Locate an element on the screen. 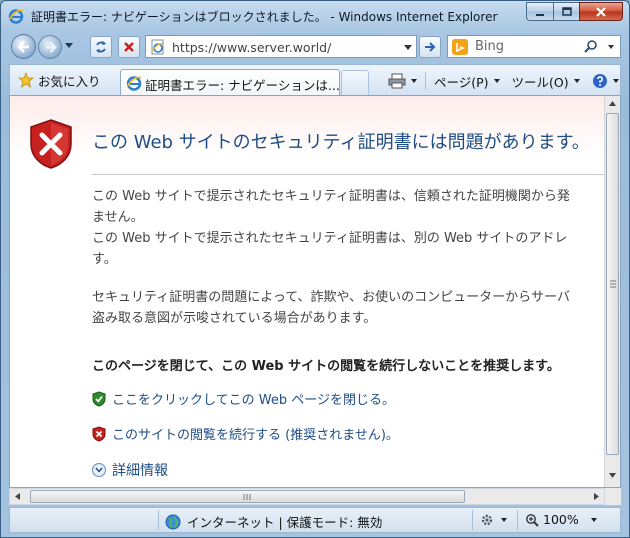  security-zone: インターネット | 保護モード: 無効 is located at coordinates (273, 521).